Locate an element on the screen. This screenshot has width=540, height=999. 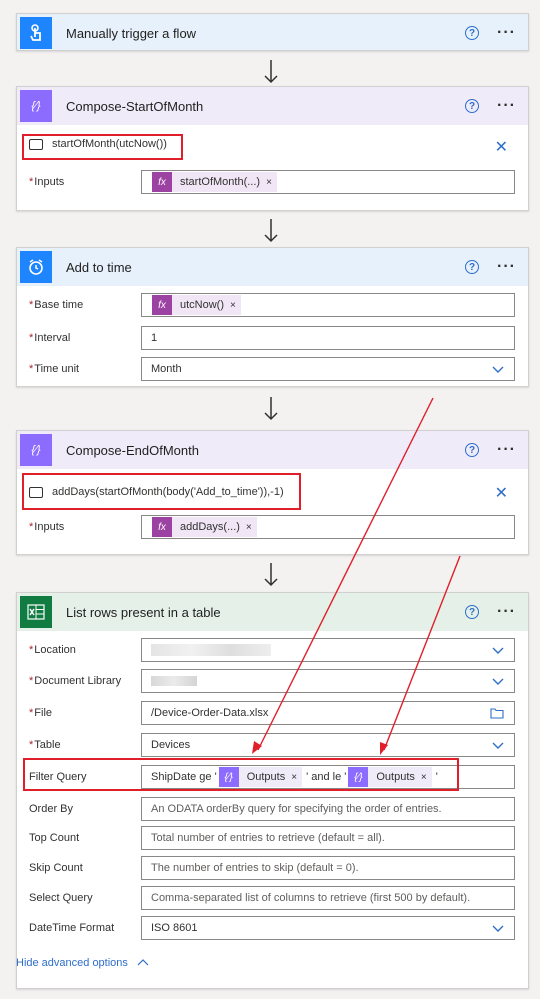
inputs-field: fx startOfMonth(...) × is located at coordinates (328, 182).